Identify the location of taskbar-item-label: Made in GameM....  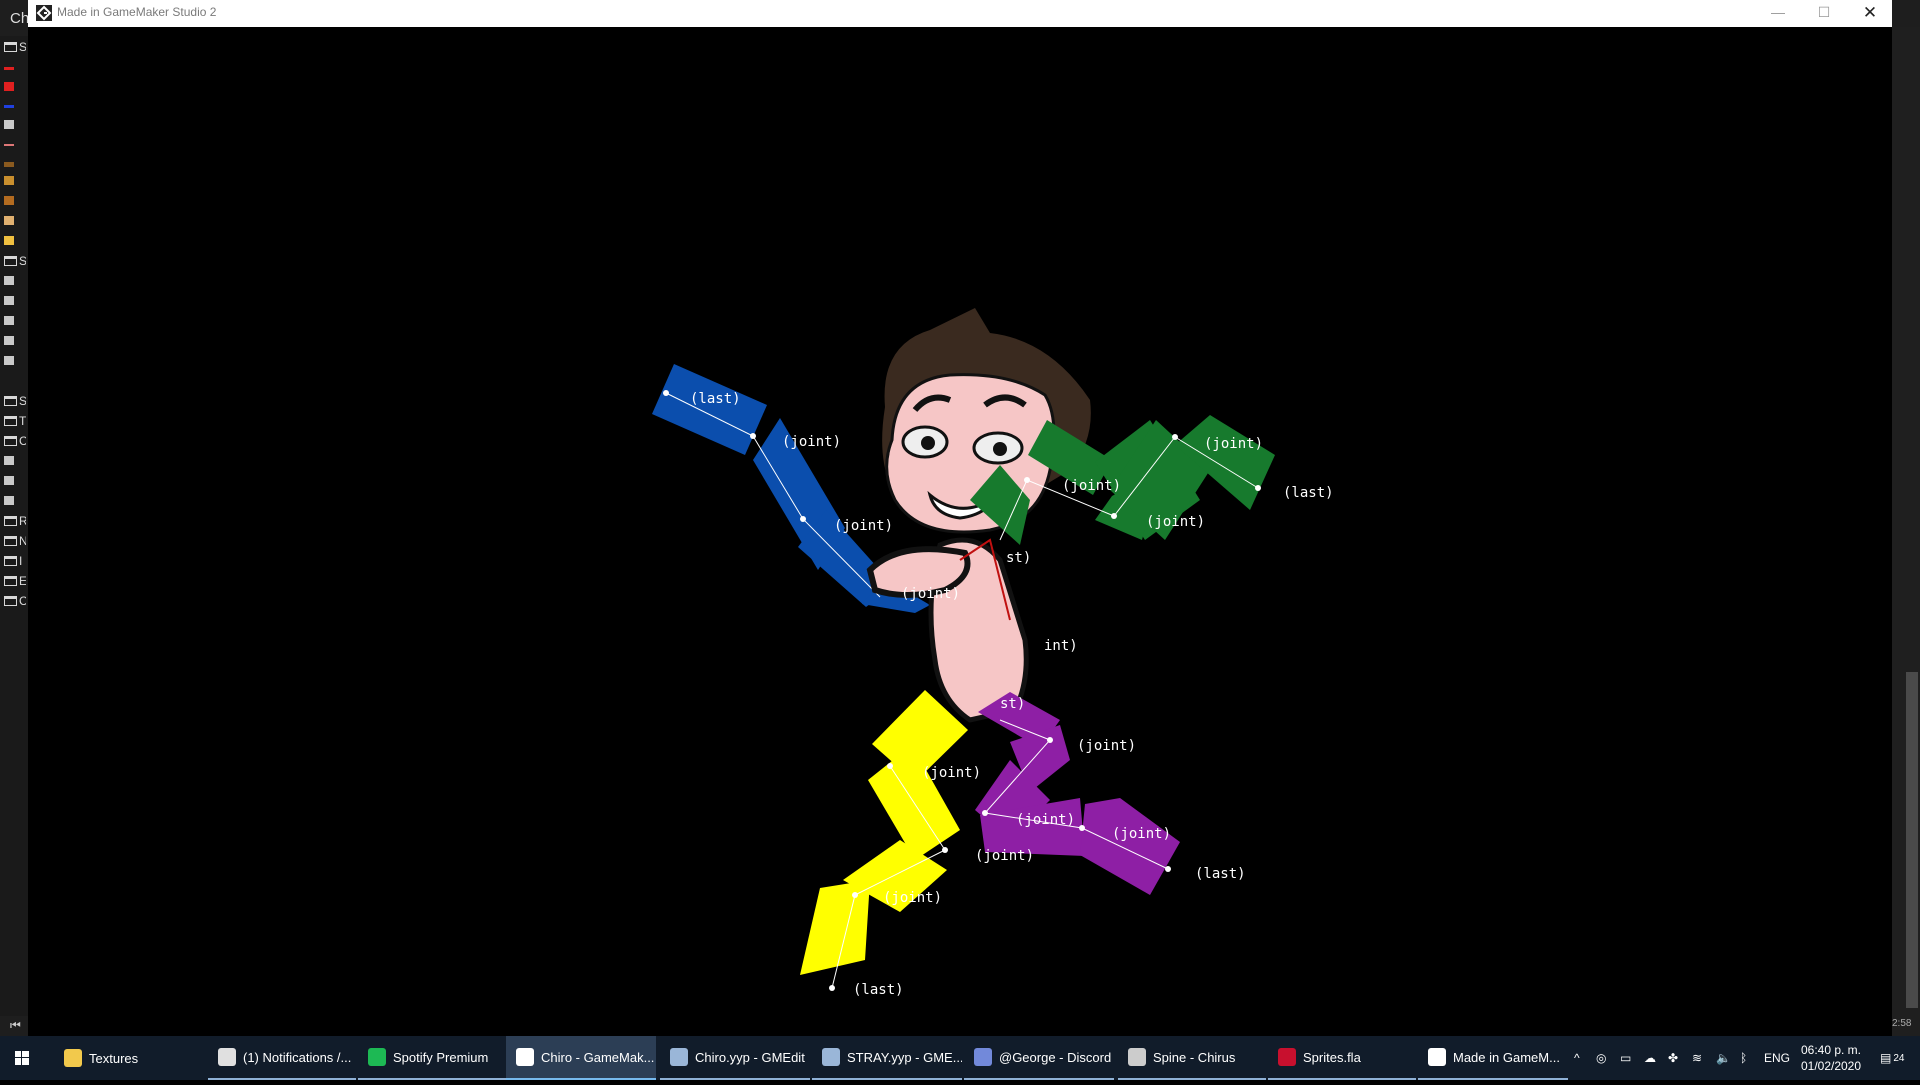
(1506, 1057).